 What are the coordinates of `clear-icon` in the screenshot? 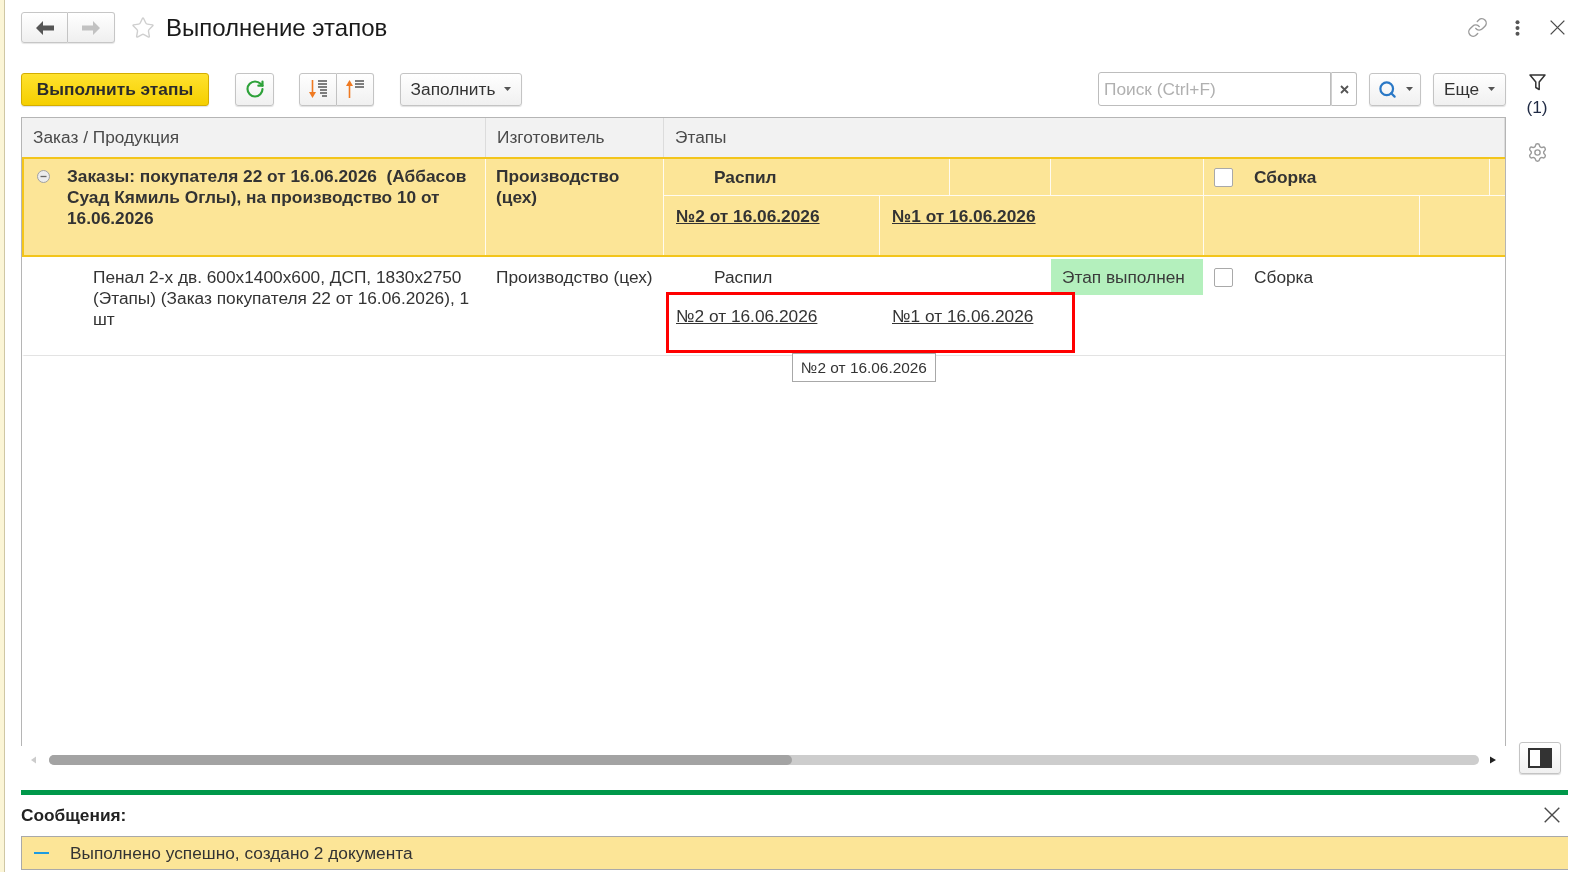 It's located at (1344, 89).